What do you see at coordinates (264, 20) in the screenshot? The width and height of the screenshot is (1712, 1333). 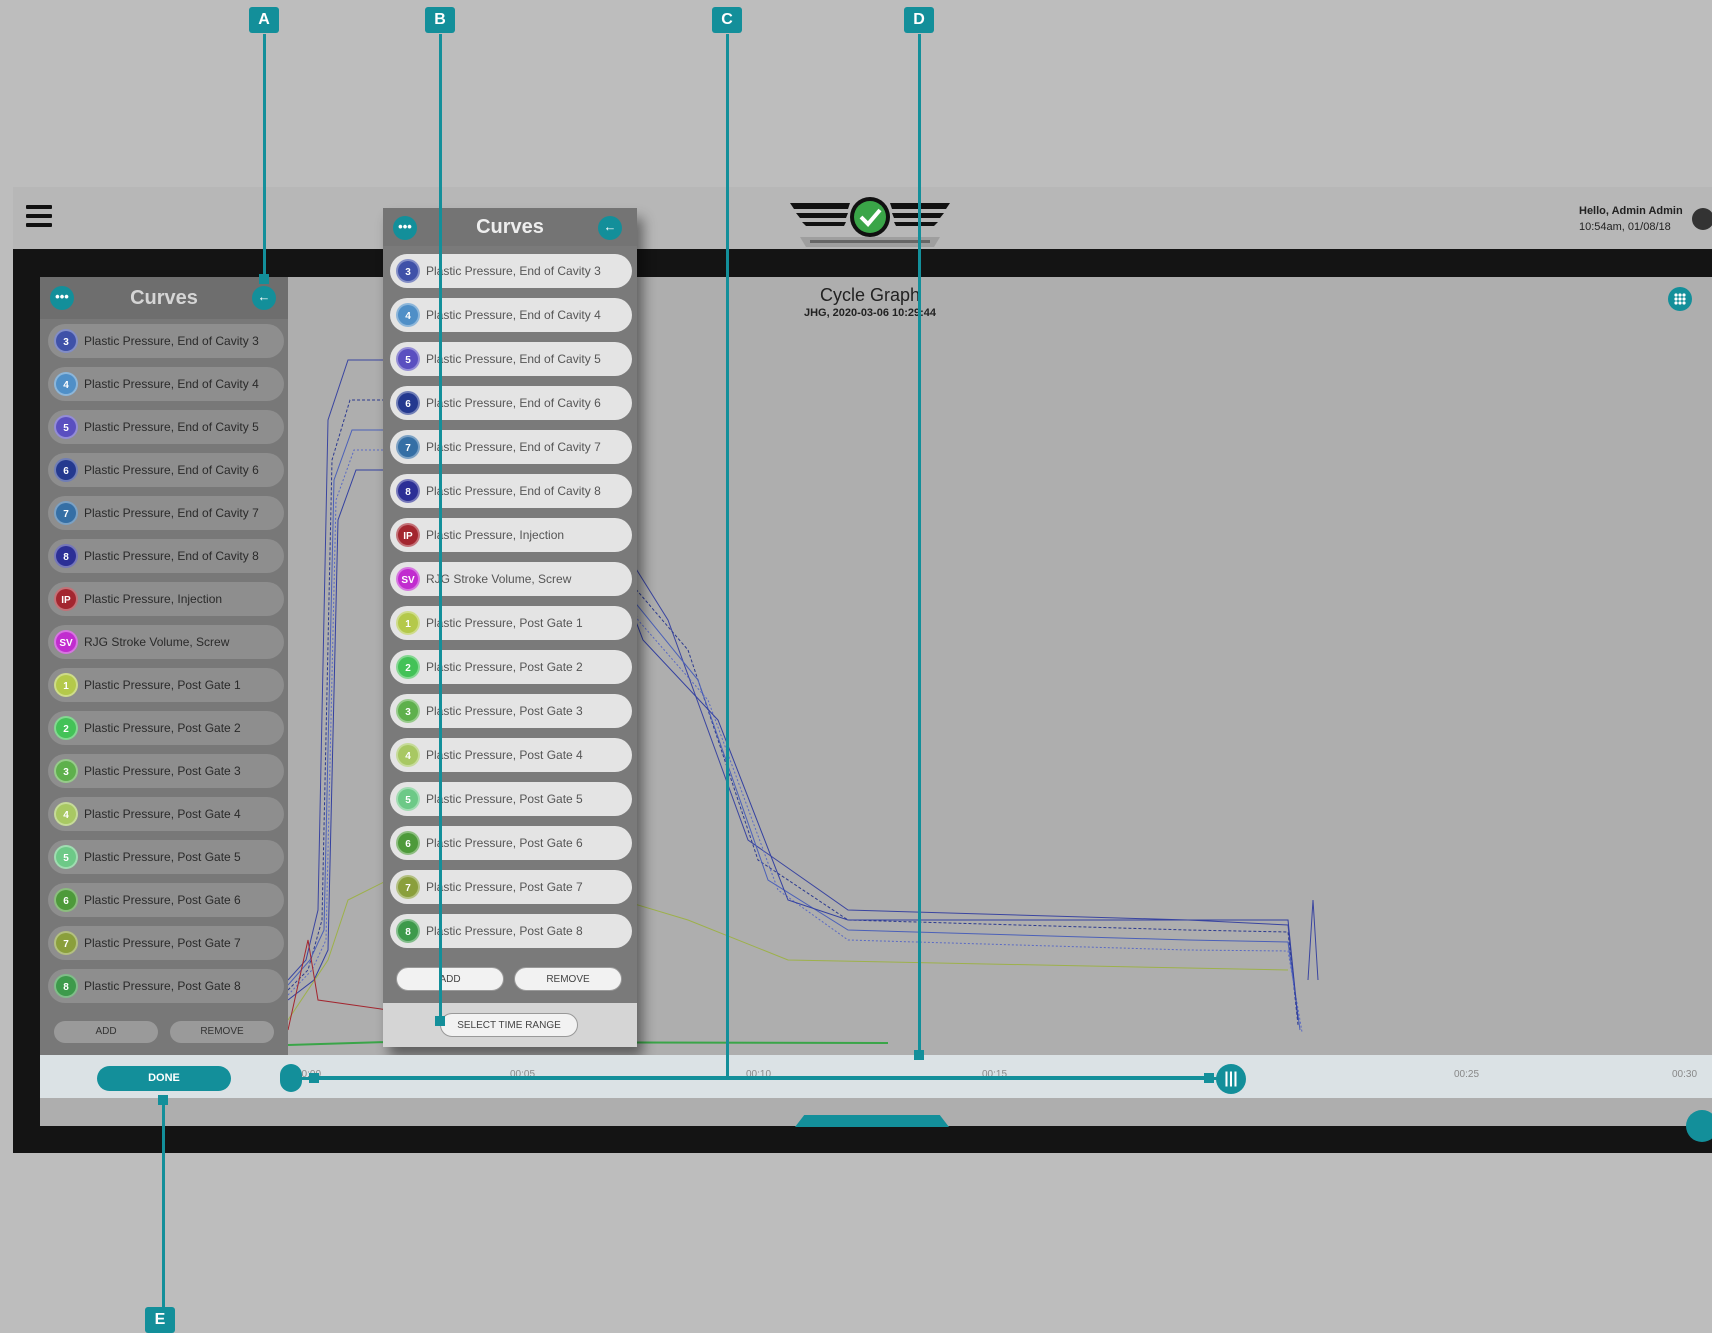 I see `callout-a: A` at bounding box center [264, 20].